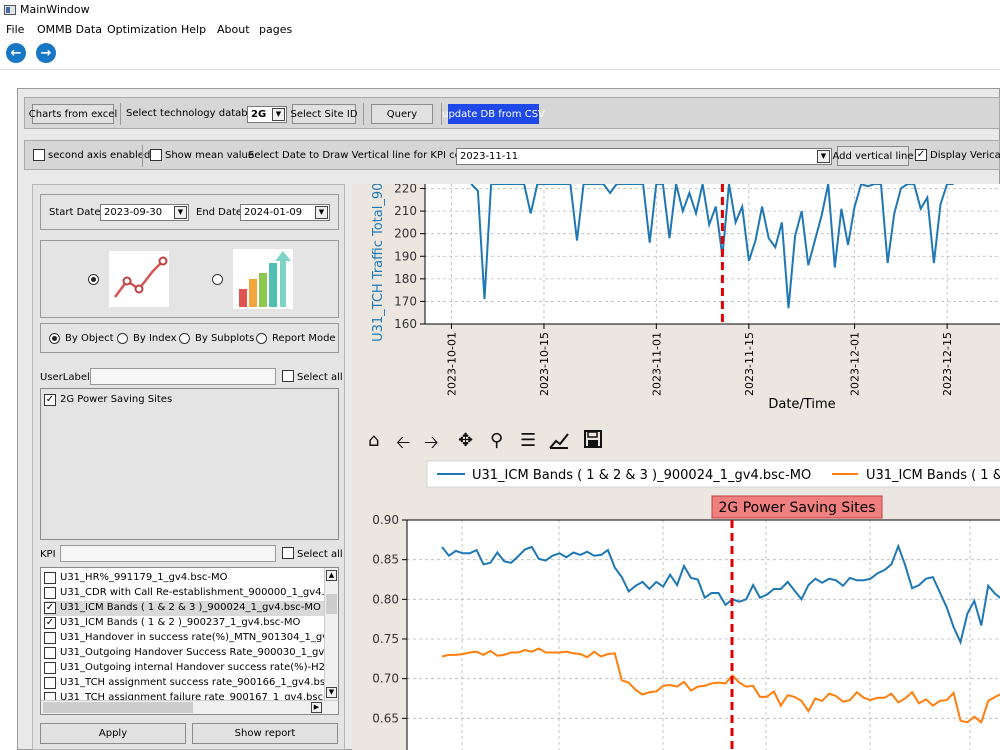  Describe the element at coordinates (288, 553) in the screenshot. I see `kpi-select-all-checkbox` at that location.